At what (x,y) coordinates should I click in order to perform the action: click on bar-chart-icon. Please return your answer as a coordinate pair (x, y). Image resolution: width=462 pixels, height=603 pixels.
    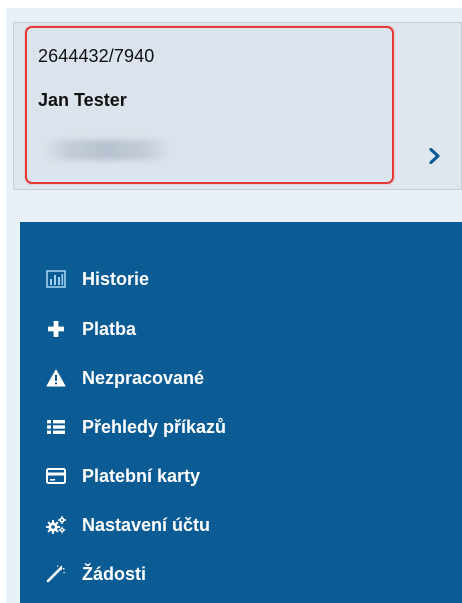
    Looking at the image, I should click on (56, 279).